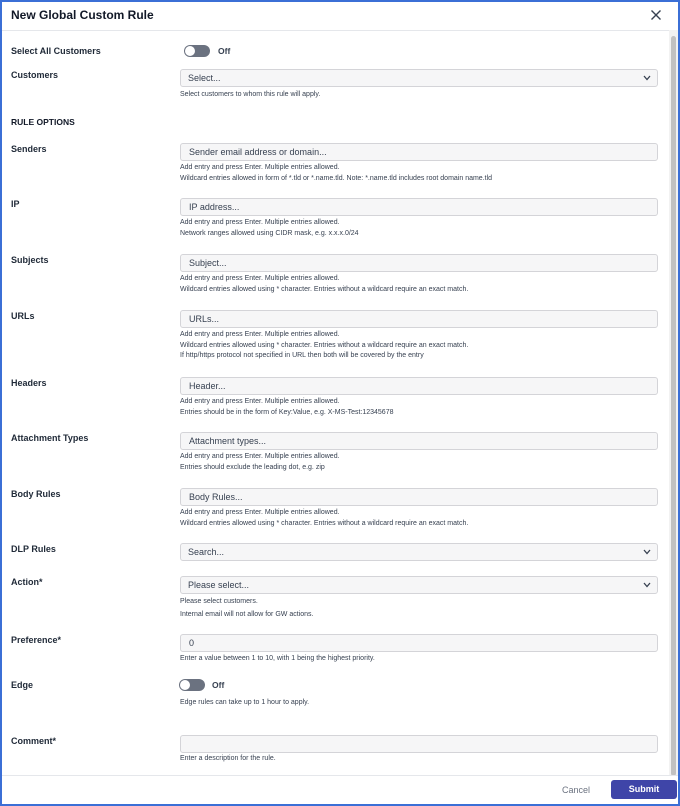 The image size is (680, 806). I want to click on cancel-button: Cancel, so click(576, 790).